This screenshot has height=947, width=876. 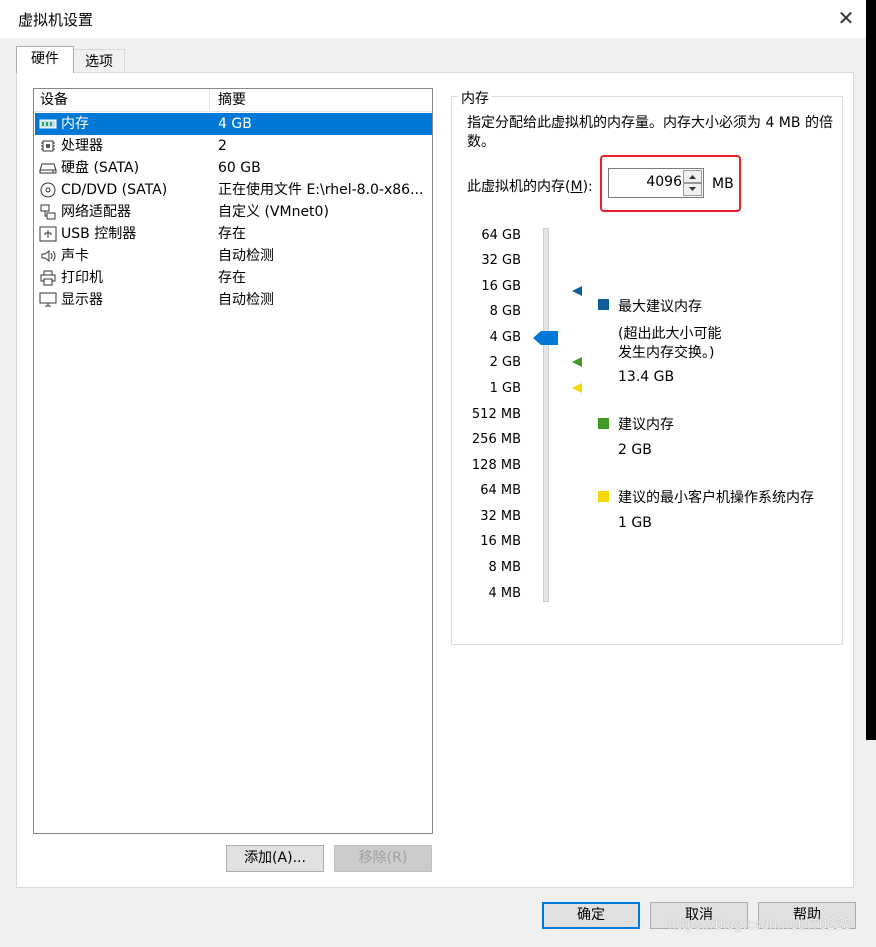 What do you see at coordinates (496, 414) in the screenshot?
I see `slider-tick-label: 512 MB` at bounding box center [496, 414].